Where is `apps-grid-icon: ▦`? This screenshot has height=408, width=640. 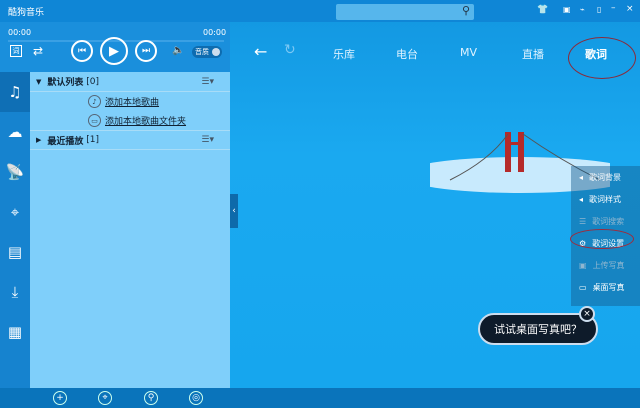
apps-grid-icon: ▦ is located at coordinates (15, 332).